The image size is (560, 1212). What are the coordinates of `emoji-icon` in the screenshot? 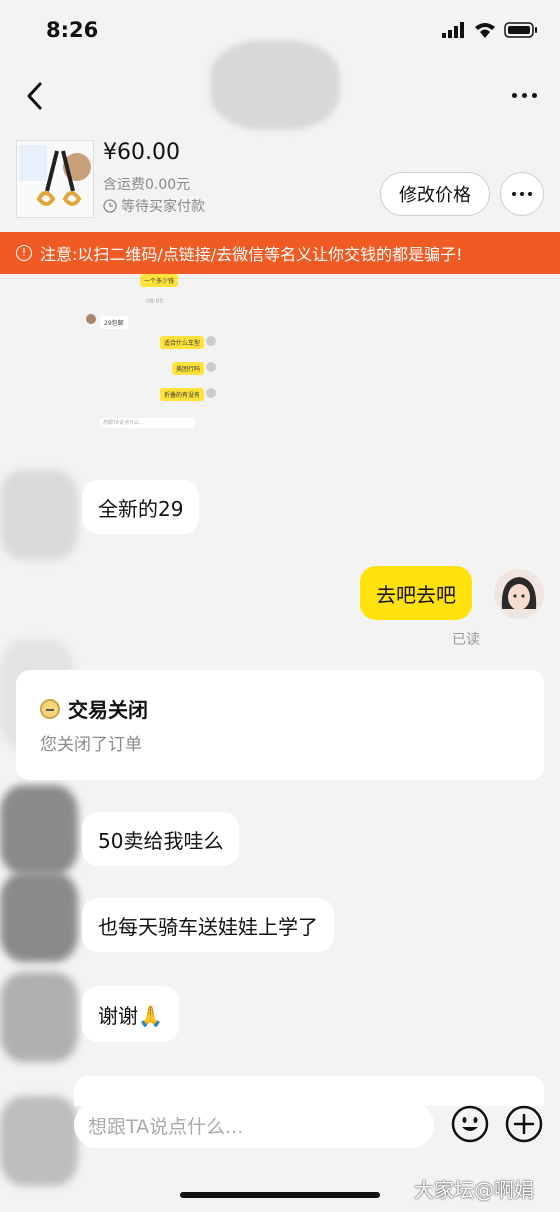 It's located at (470, 1124).